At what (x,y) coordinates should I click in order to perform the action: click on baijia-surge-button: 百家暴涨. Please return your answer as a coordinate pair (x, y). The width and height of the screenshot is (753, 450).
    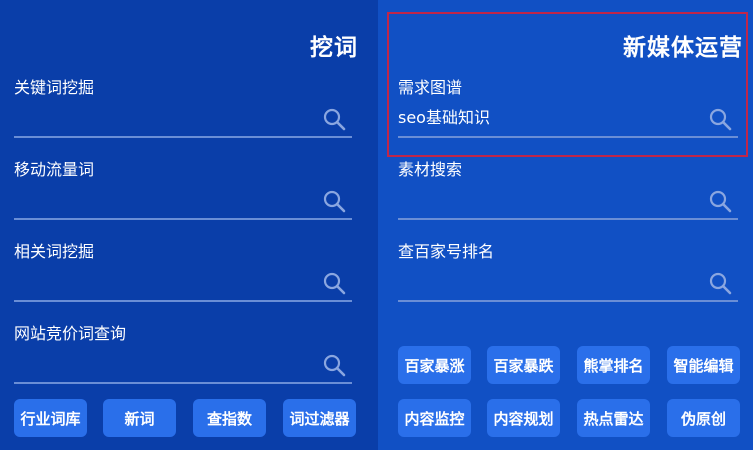
    Looking at the image, I should click on (434, 365).